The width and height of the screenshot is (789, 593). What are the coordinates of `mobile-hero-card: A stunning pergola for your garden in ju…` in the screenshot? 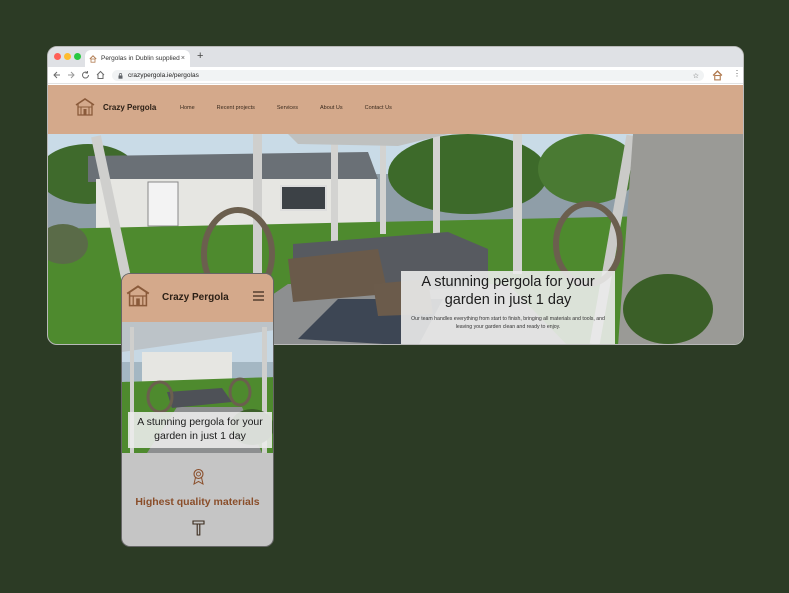 It's located at (200, 430).